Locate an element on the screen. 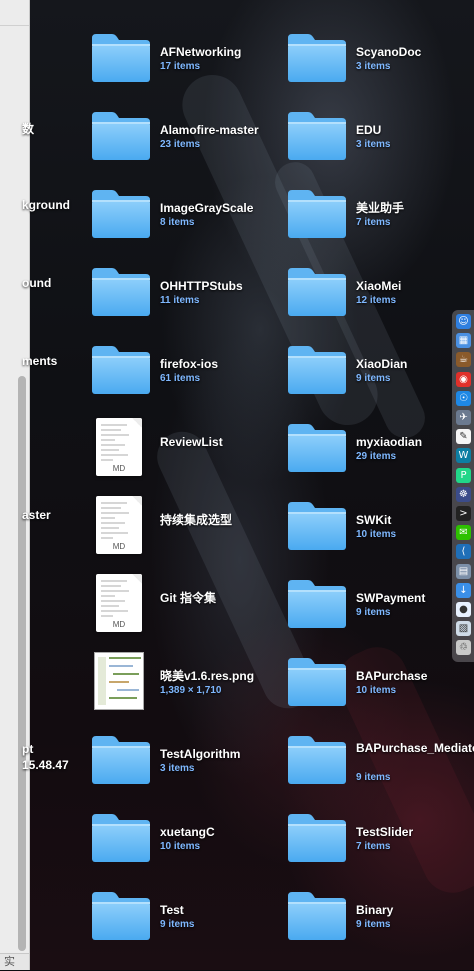 The height and width of the screenshot is (971, 474). desktop-item: SWPayment 9 items is located at coordinates (380, 610).